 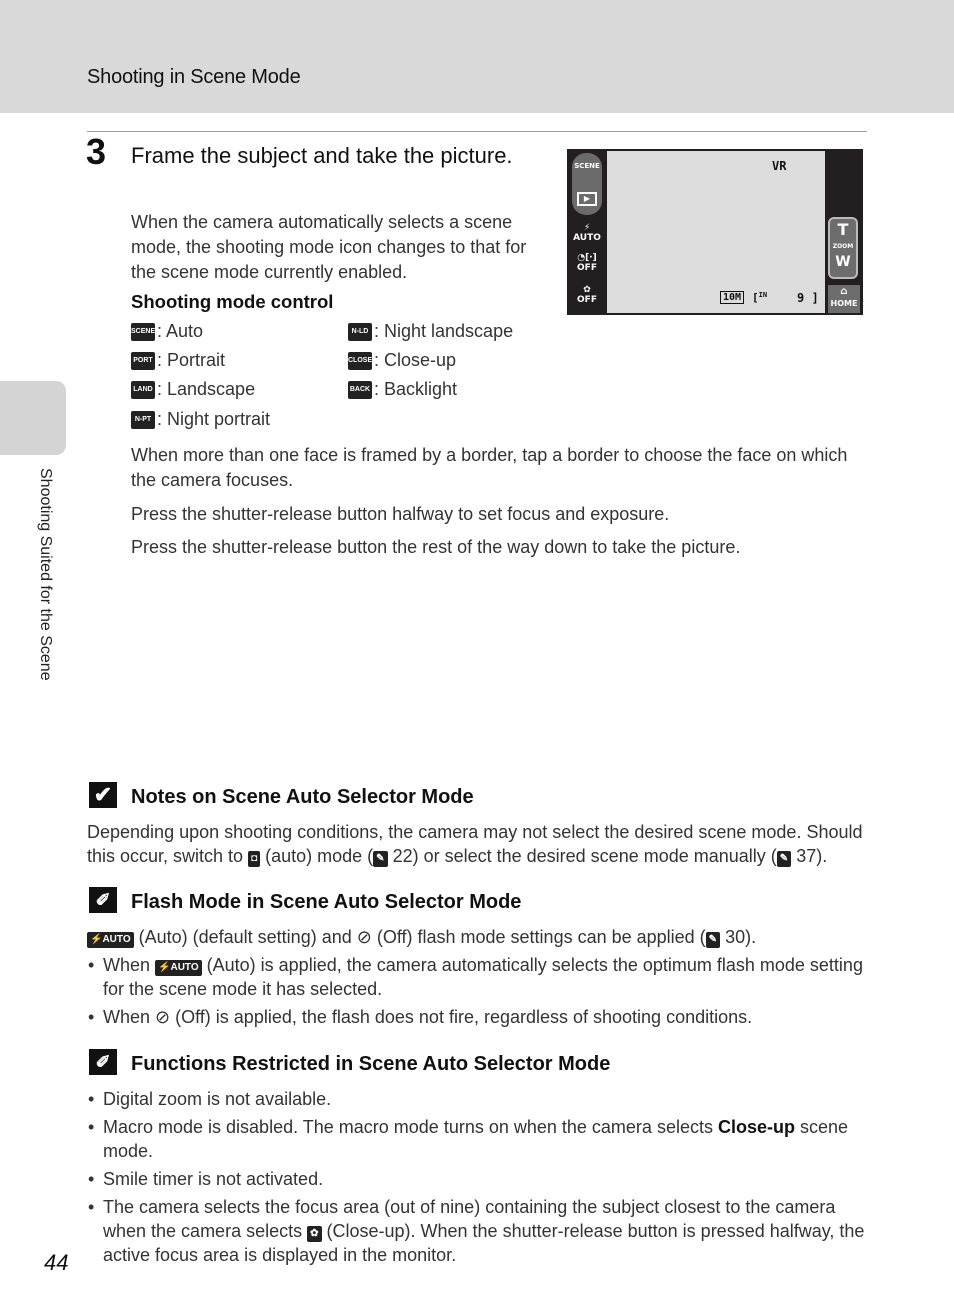 What do you see at coordinates (194, 77) in the screenshot?
I see `section-title: Shooting in Scene Mode` at bounding box center [194, 77].